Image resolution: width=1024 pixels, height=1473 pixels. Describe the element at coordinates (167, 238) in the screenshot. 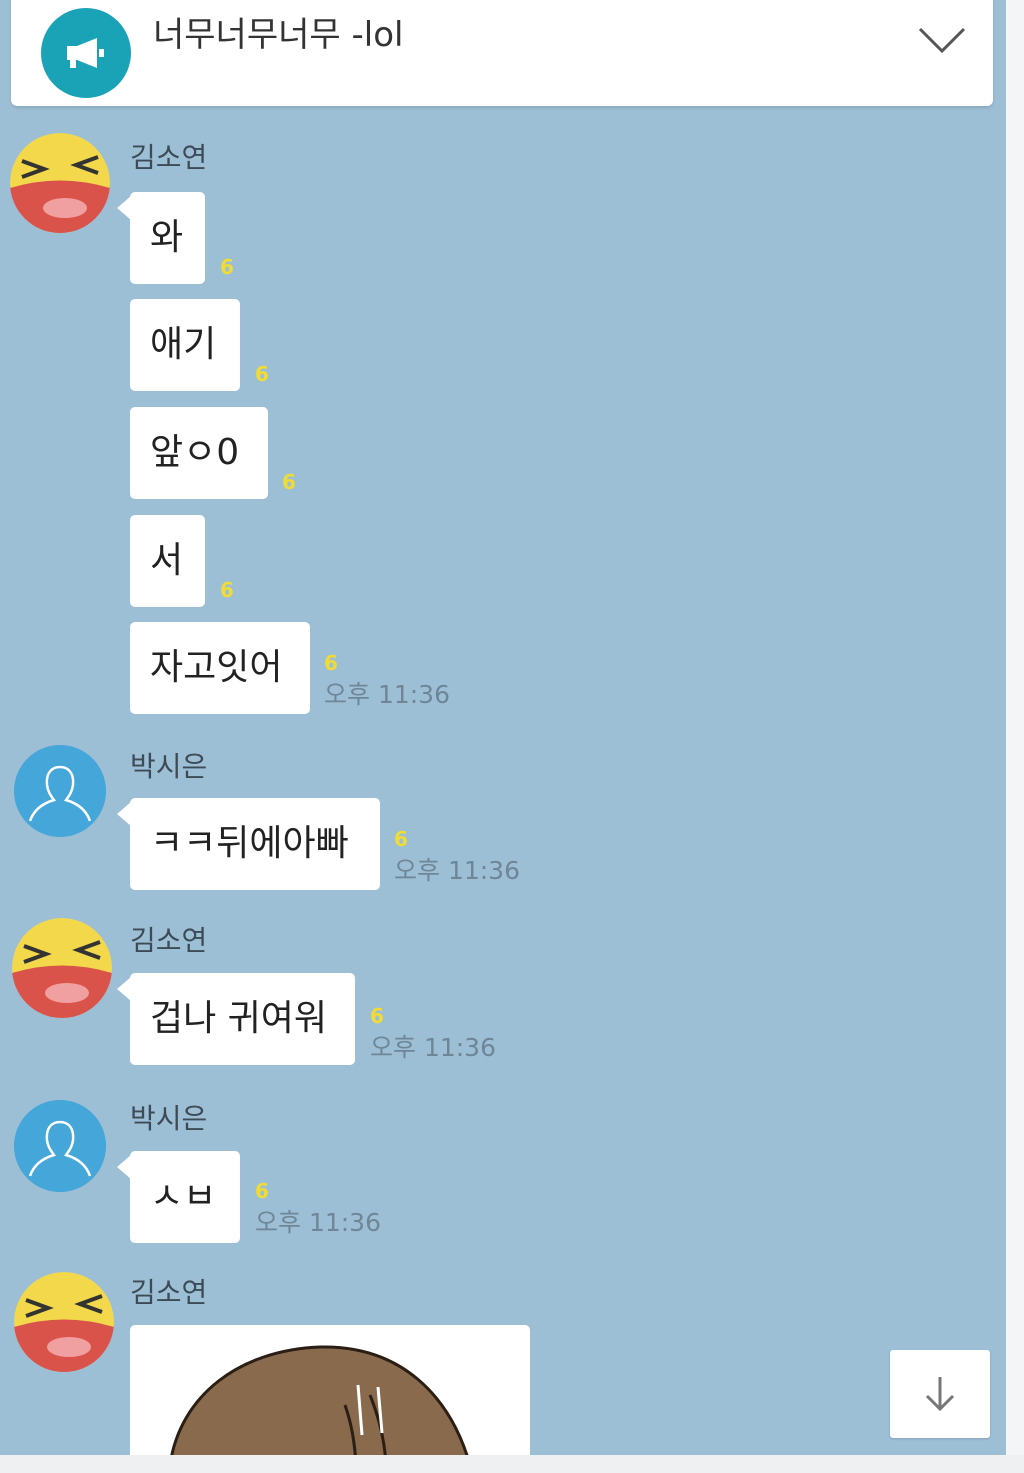

I see `message-bubble: 와` at that location.